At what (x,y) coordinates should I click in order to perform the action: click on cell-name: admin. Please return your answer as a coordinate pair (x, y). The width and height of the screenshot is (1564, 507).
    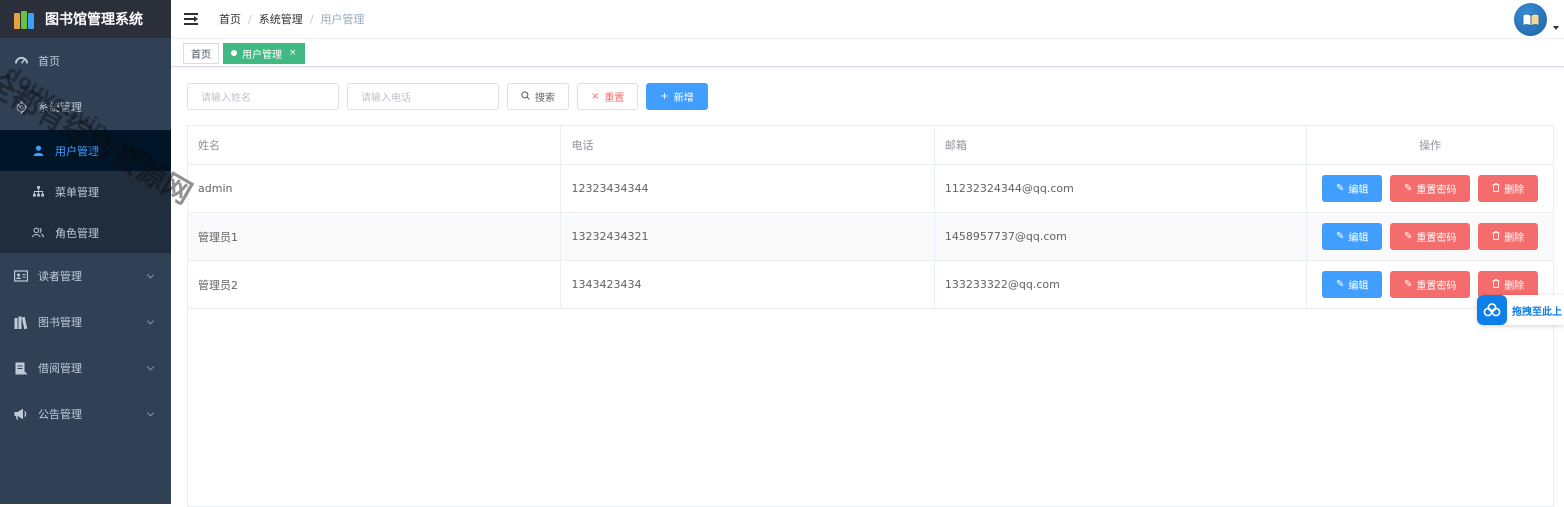
    Looking at the image, I should click on (374, 188).